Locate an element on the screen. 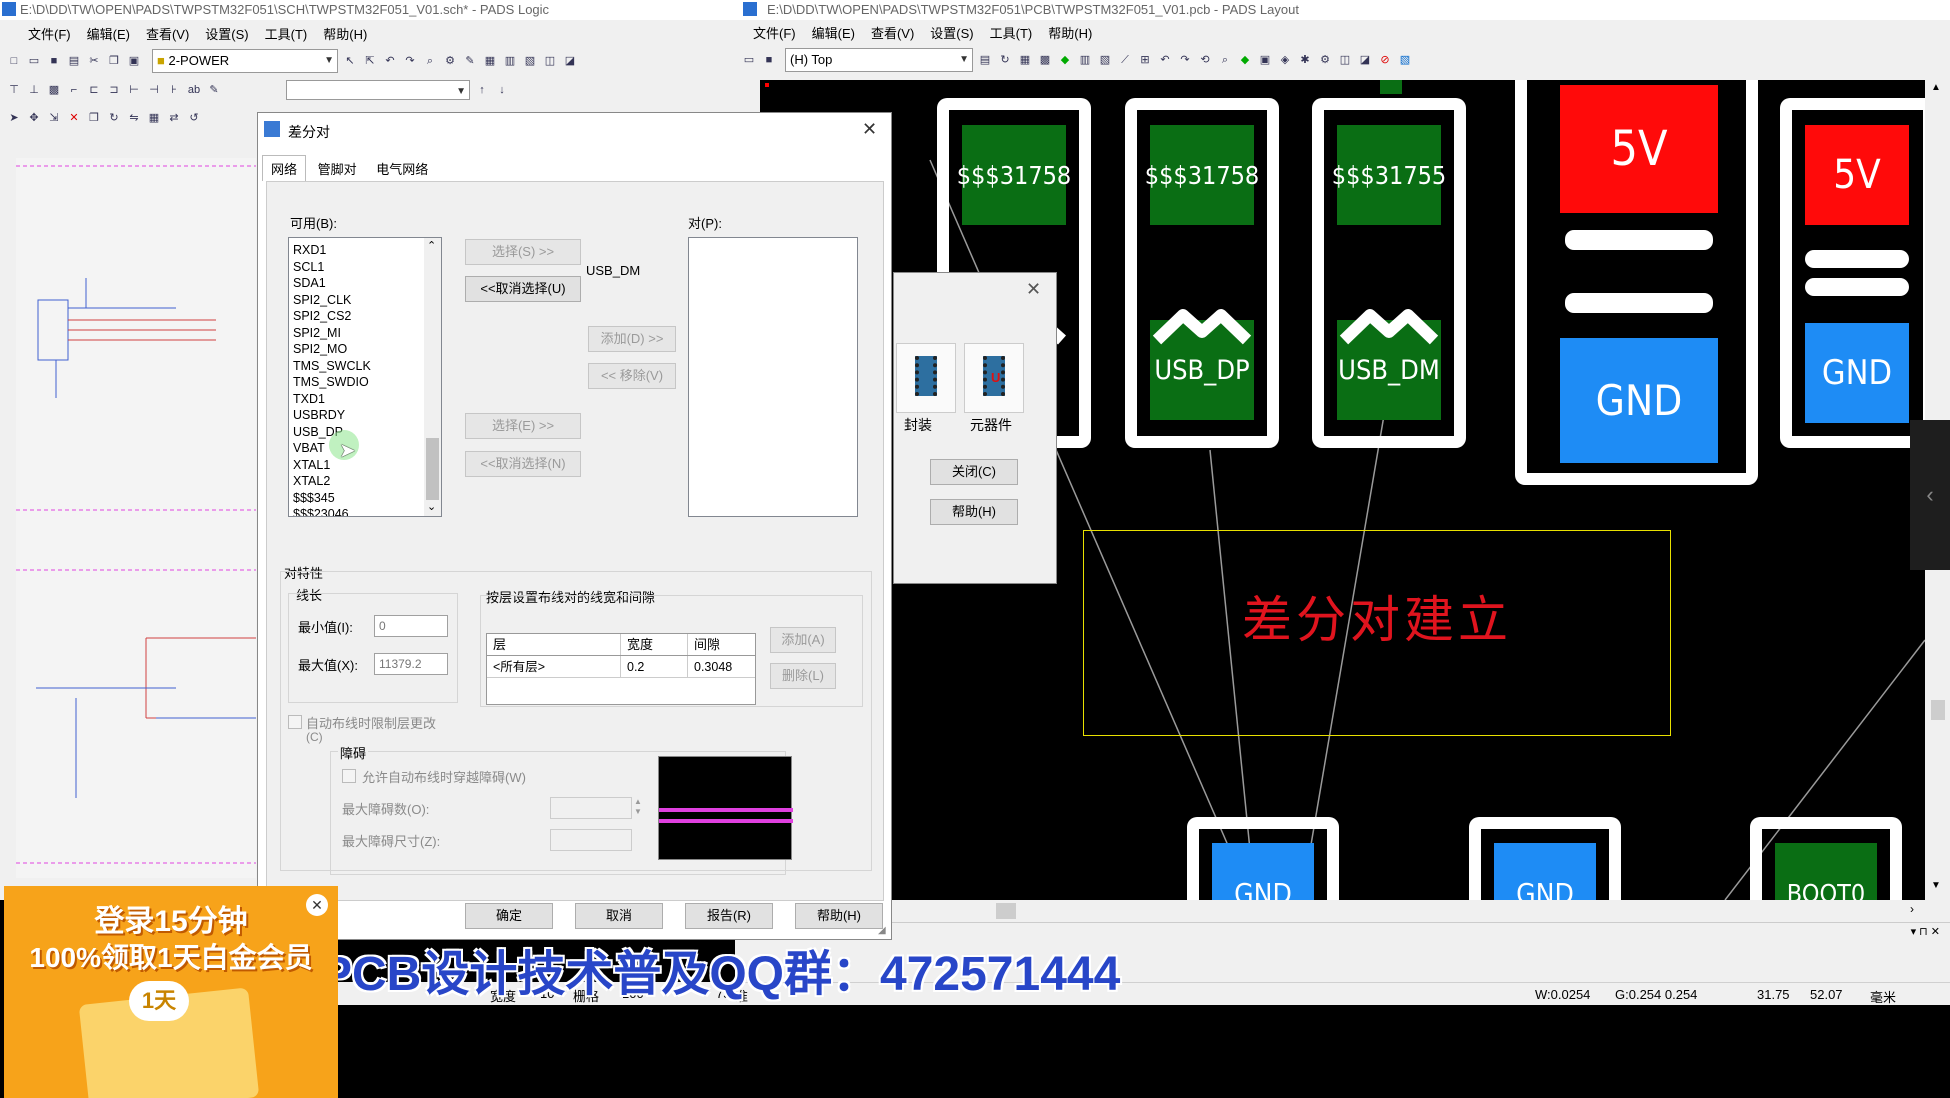 The image size is (1950, 1098). route-icon: ◆ is located at coordinates (1065, 60).